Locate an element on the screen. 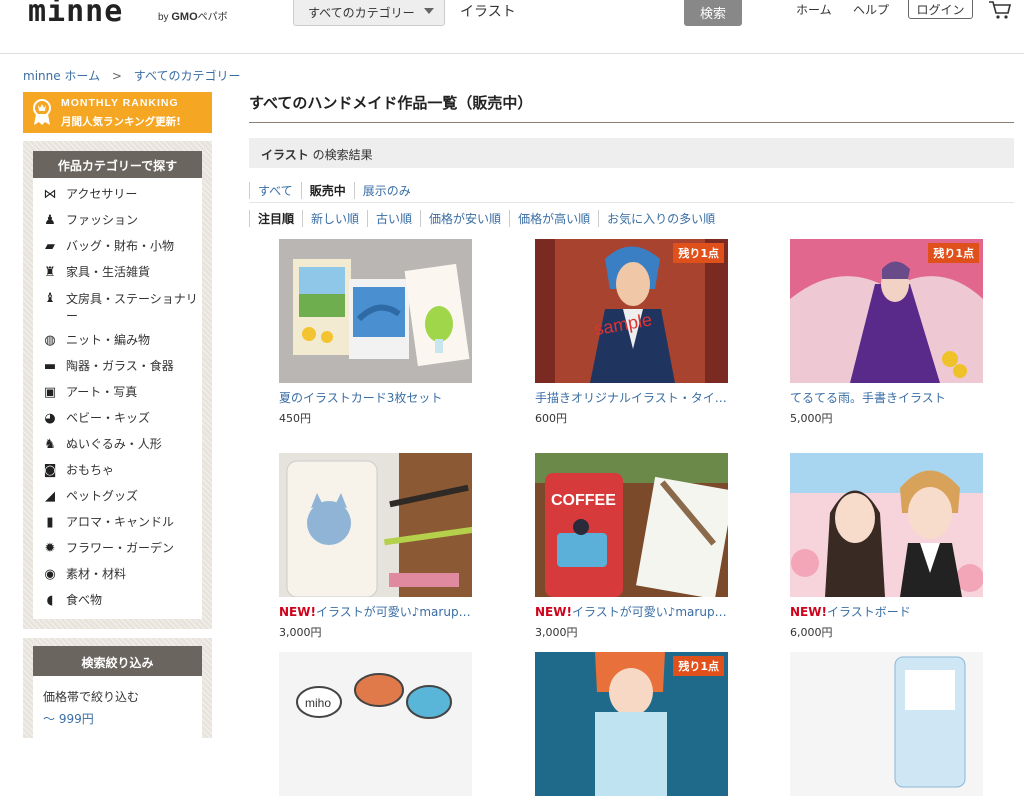 This screenshot has height=796, width=1024. category-item: ⋈ アクセサリー is located at coordinates (121, 200).